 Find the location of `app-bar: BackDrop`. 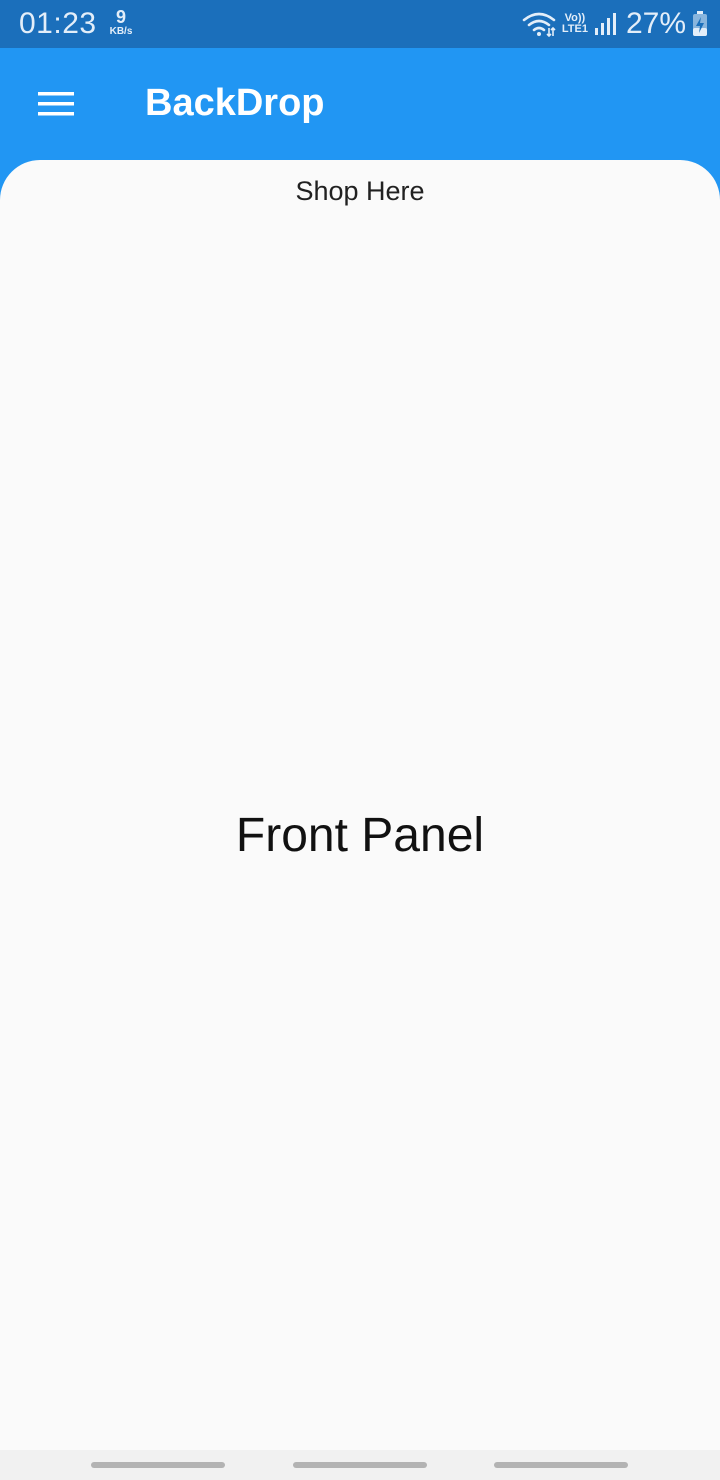

app-bar: BackDrop is located at coordinates (360, 104).